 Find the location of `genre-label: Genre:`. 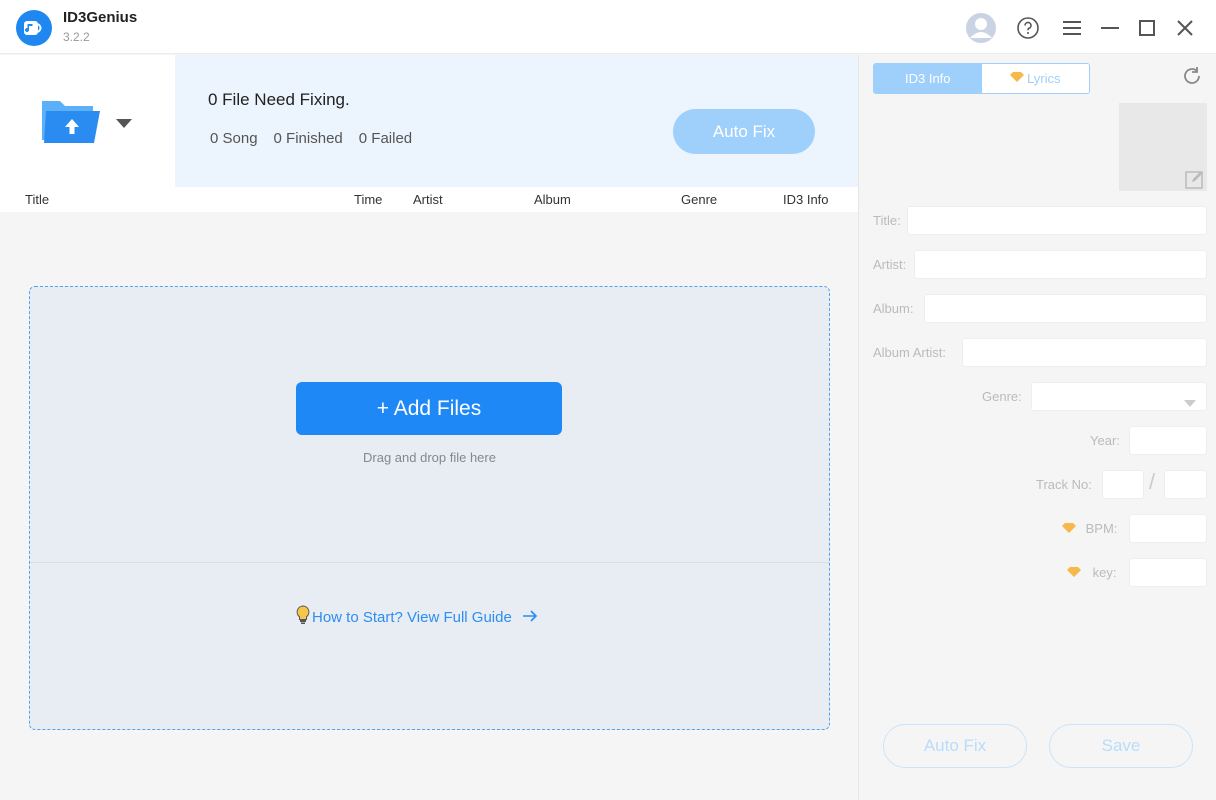

genre-label: Genre: is located at coordinates (1002, 396).